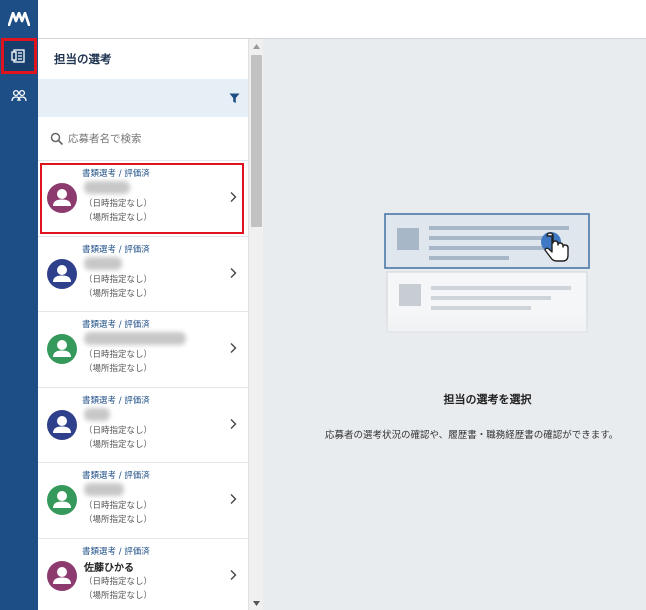 Image resolution: width=646 pixels, height=610 pixels. What do you see at coordinates (57, 138) in the screenshot?
I see `search-icon` at bounding box center [57, 138].